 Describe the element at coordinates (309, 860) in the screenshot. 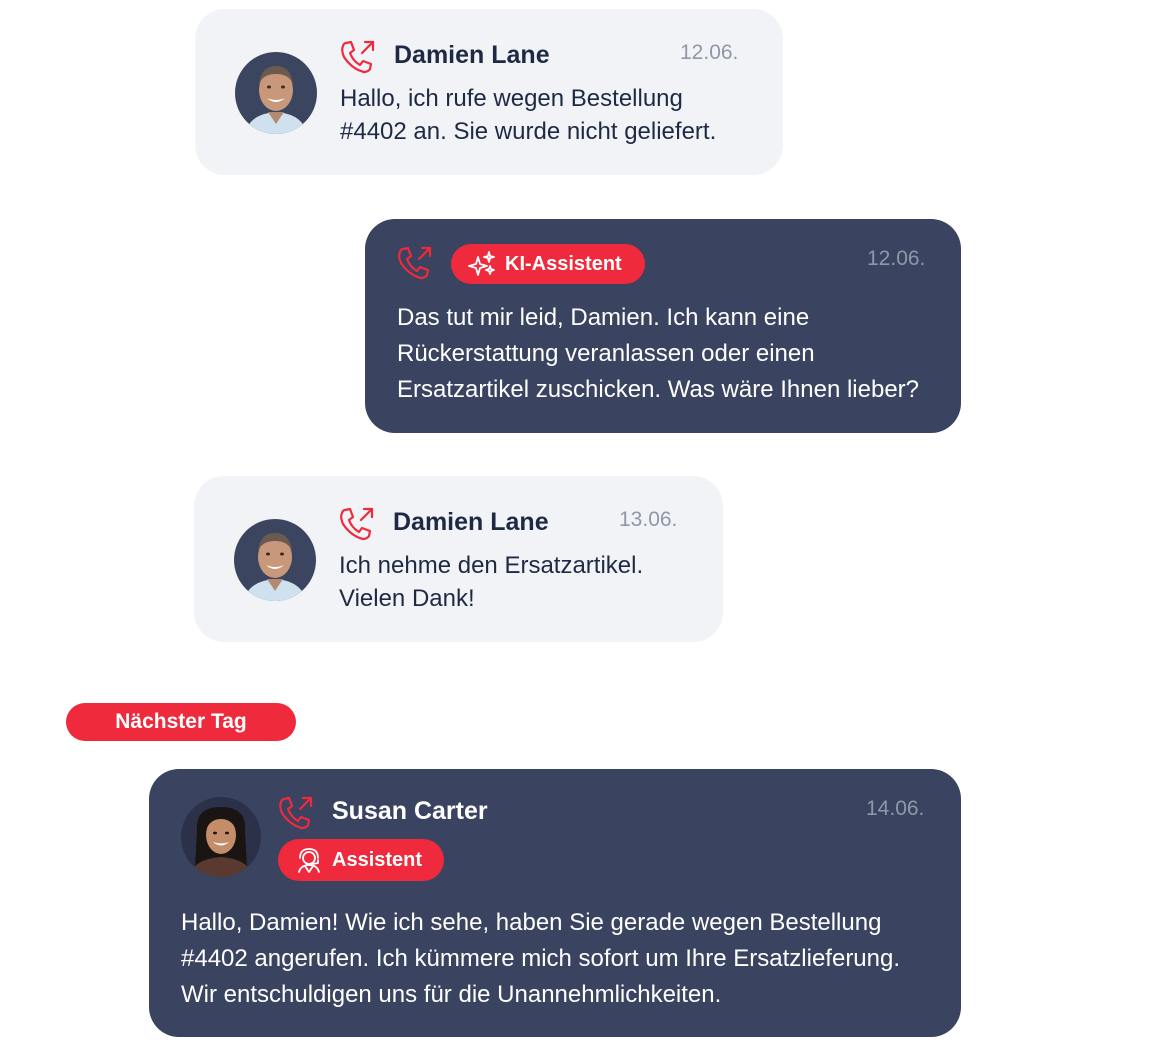

I see `agent-icon` at that location.